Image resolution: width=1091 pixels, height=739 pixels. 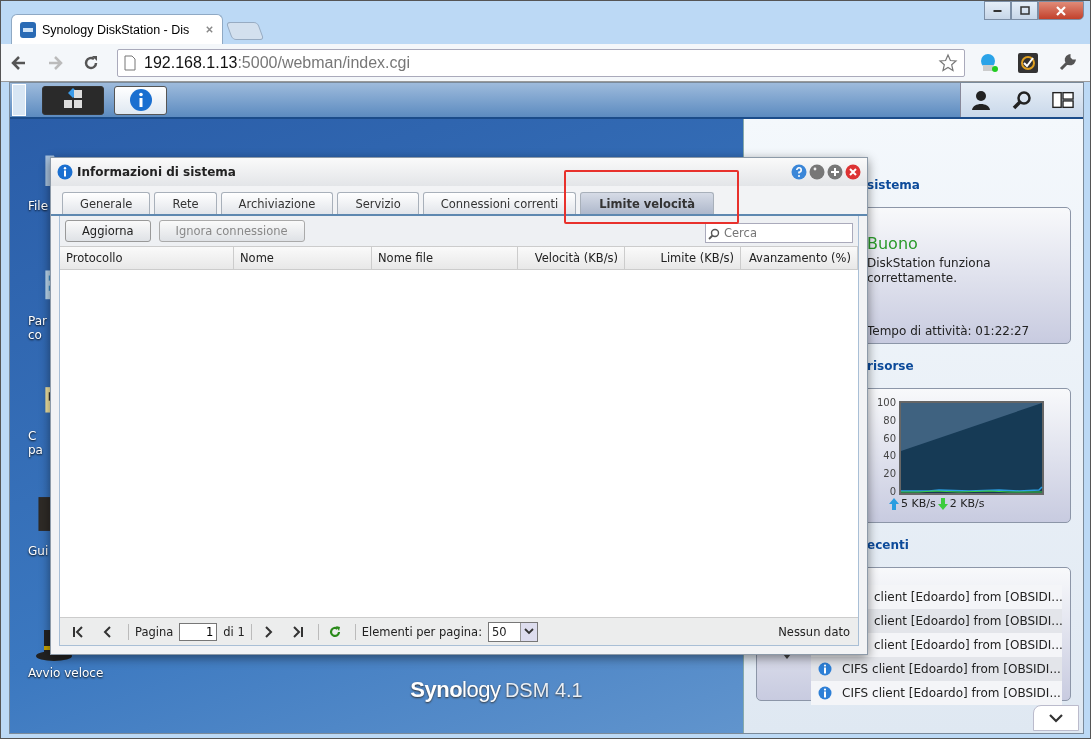 What do you see at coordinates (38, 206) in the screenshot?
I see `desktop-icon-label: File` at bounding box center [38, 206].